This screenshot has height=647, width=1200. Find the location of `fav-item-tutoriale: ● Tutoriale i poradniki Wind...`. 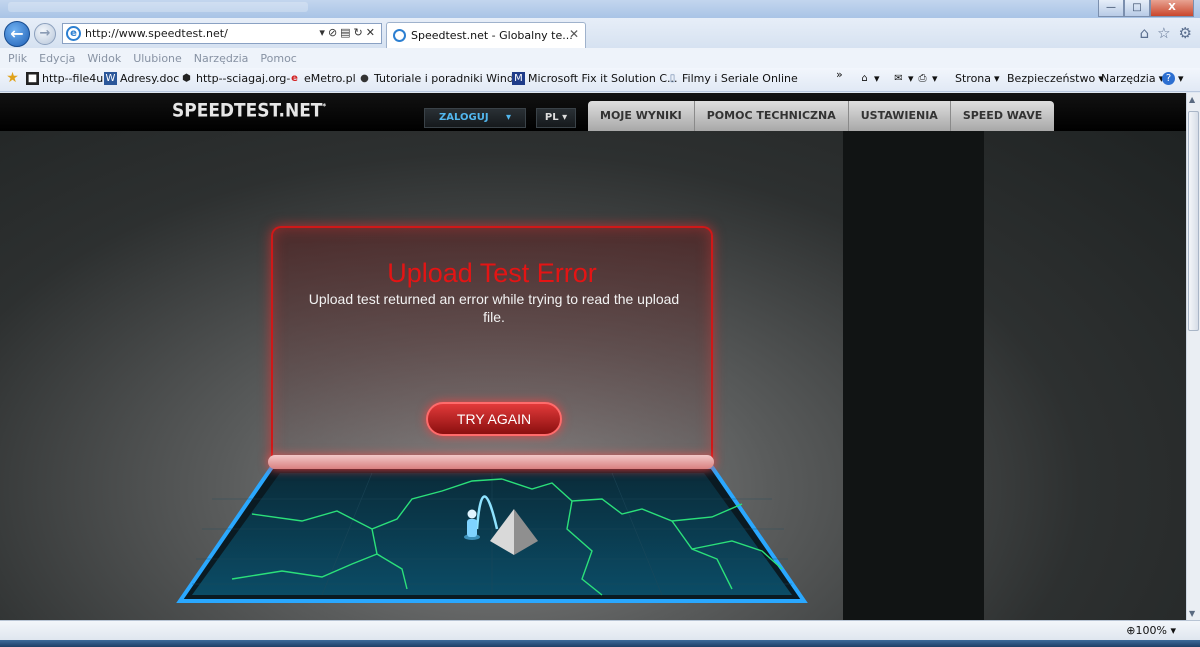

fav-item-tutoriale: ● Tutoriale i poradniki Wind... is located at coordinates (441, 78).